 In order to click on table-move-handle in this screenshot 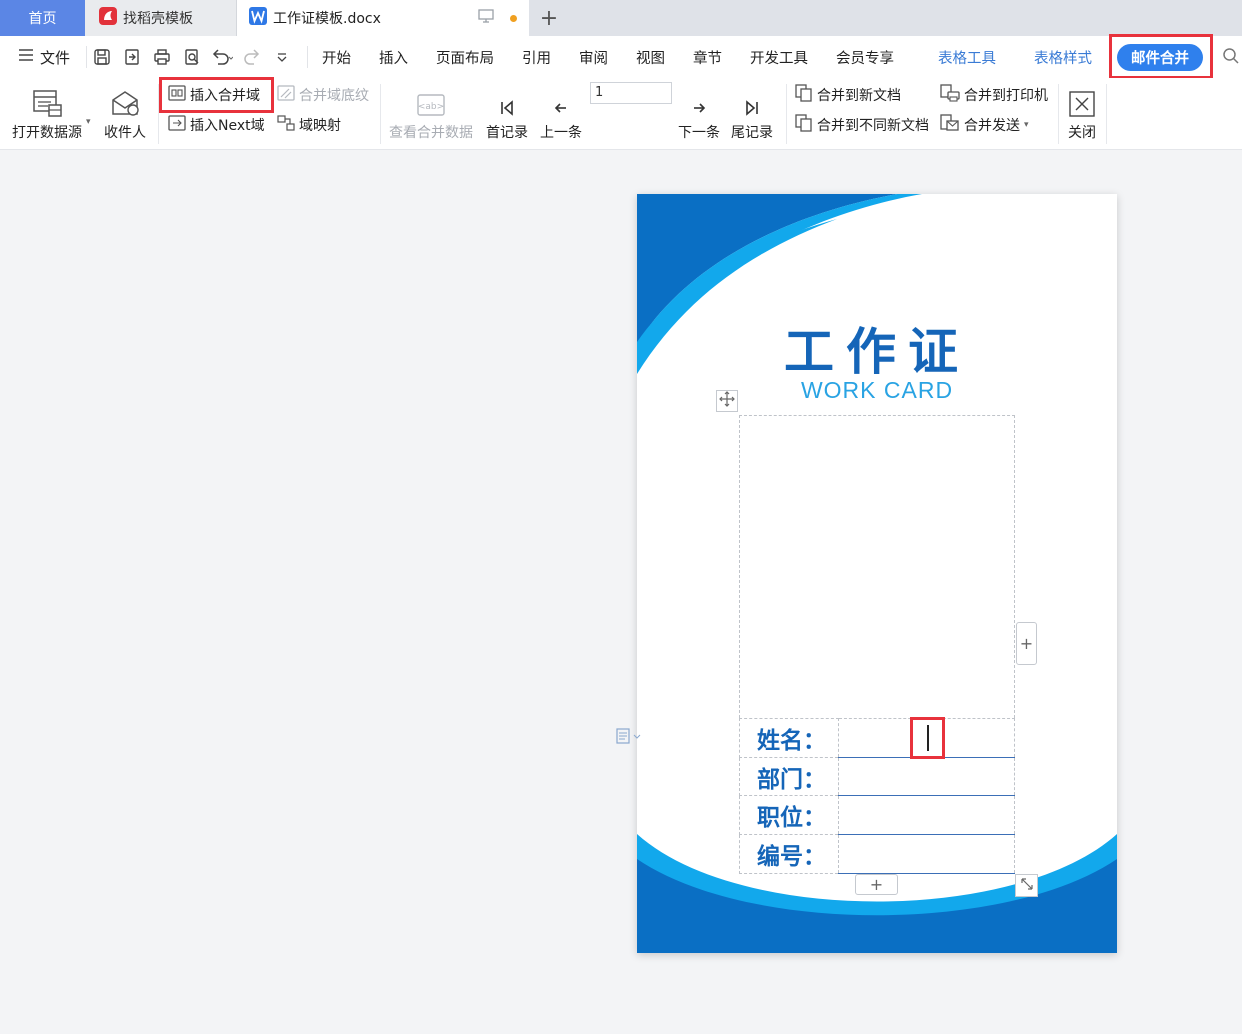, I will do `click(727, 401)`.